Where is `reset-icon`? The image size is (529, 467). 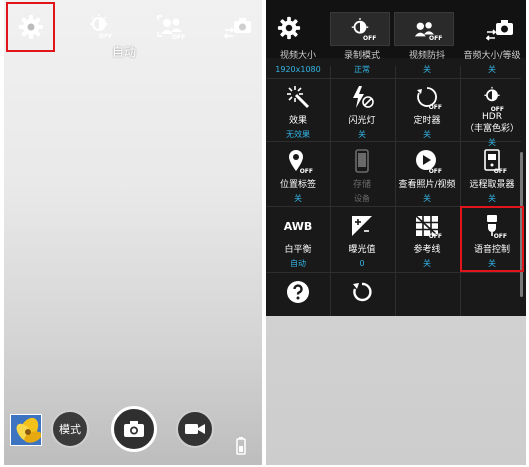 reset-icon is located at coordinates (362, 292).